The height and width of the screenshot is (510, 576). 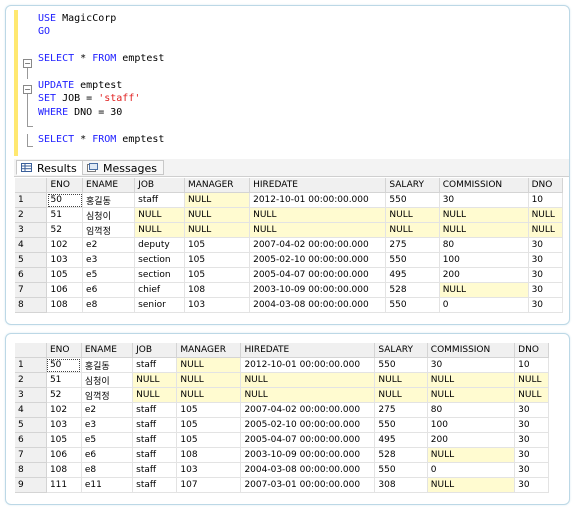 I want to click on column-header: DNO, so click(x=546, y=185).